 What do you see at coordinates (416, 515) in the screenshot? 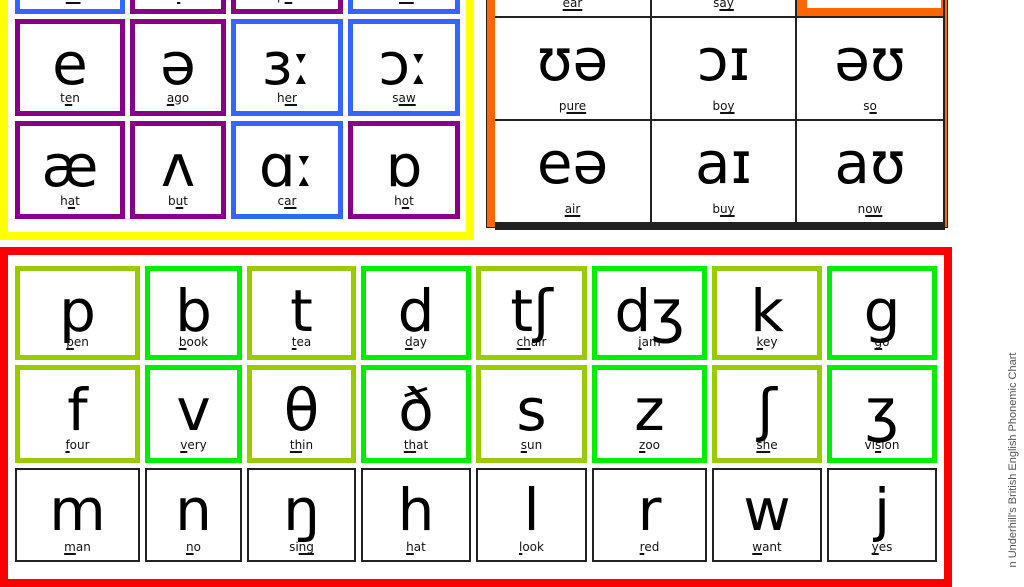
I see `consonant-cell: h hat` at bounding box center [416, 515].